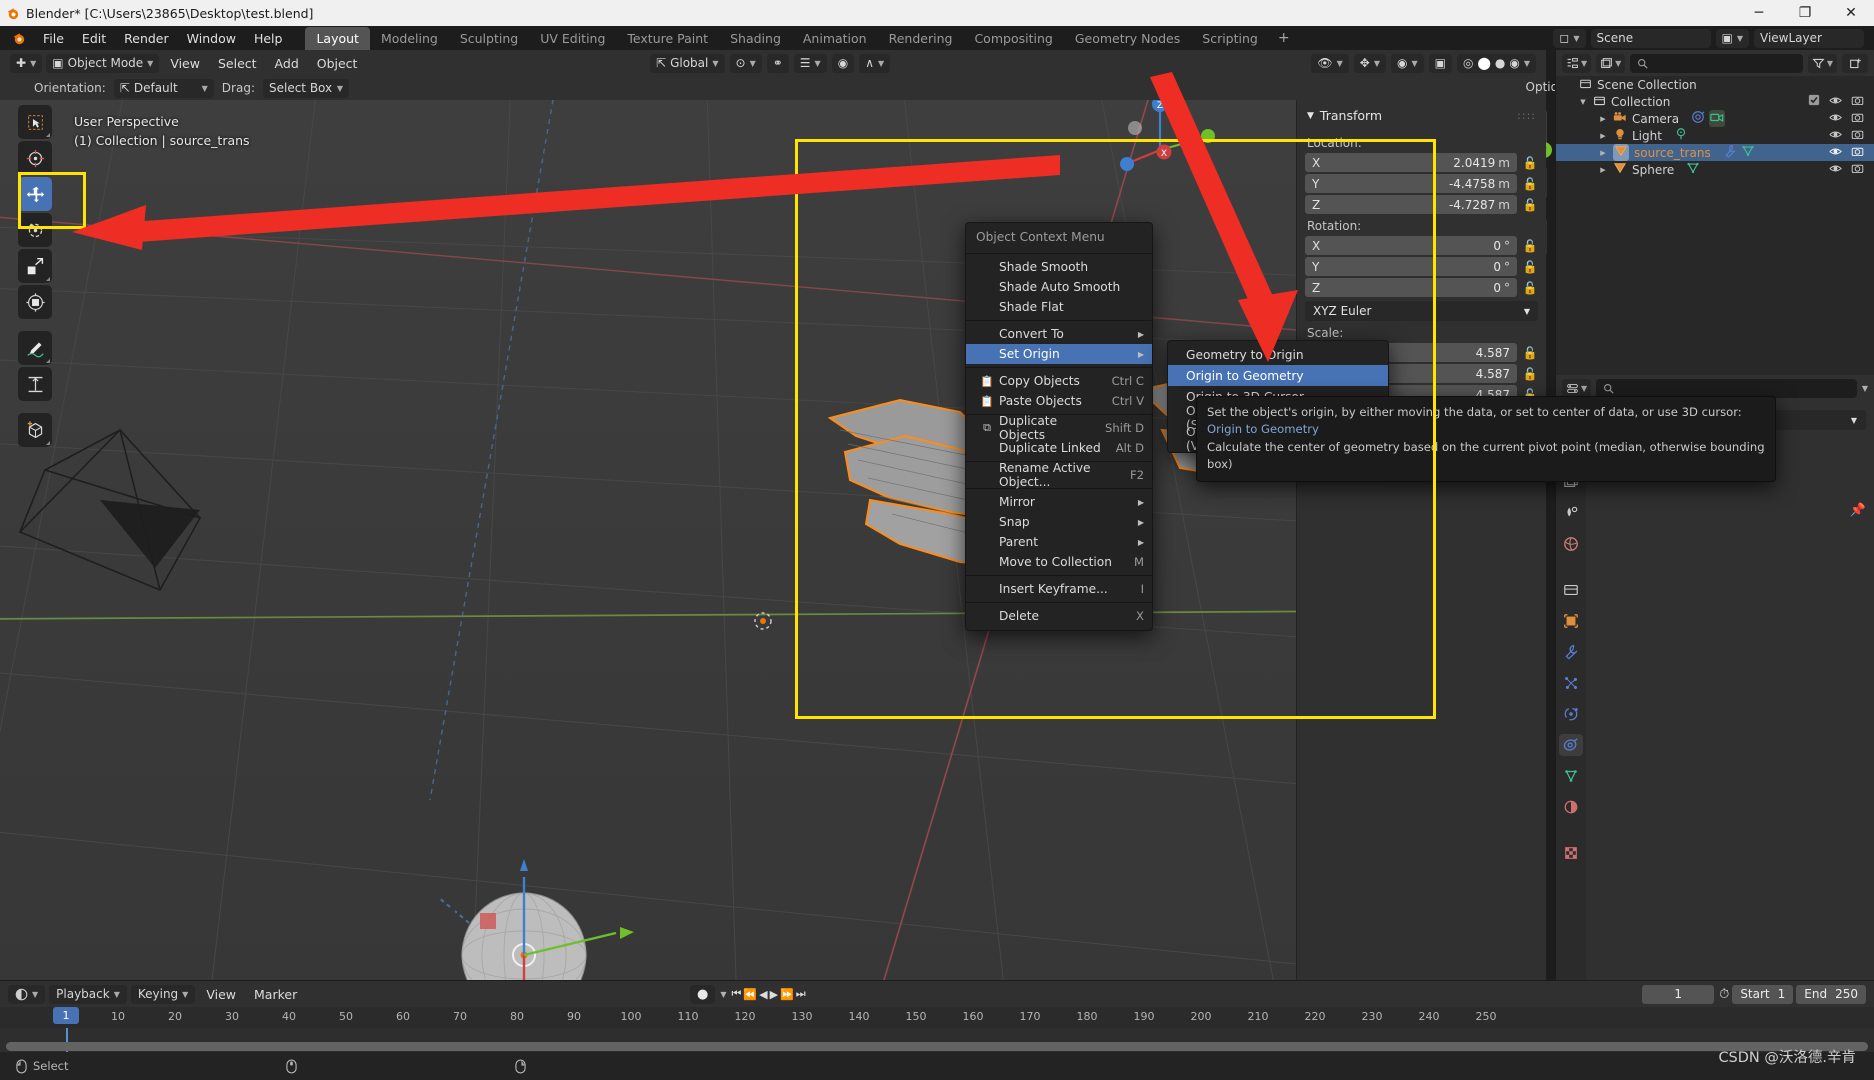 Image resolution: width=1874 pixels, height=1080 pixels. What do you see at coordinates (287, 63) in the screenshot?
I see `viewport-menu-add: Add` at bounding box center [287, 63].